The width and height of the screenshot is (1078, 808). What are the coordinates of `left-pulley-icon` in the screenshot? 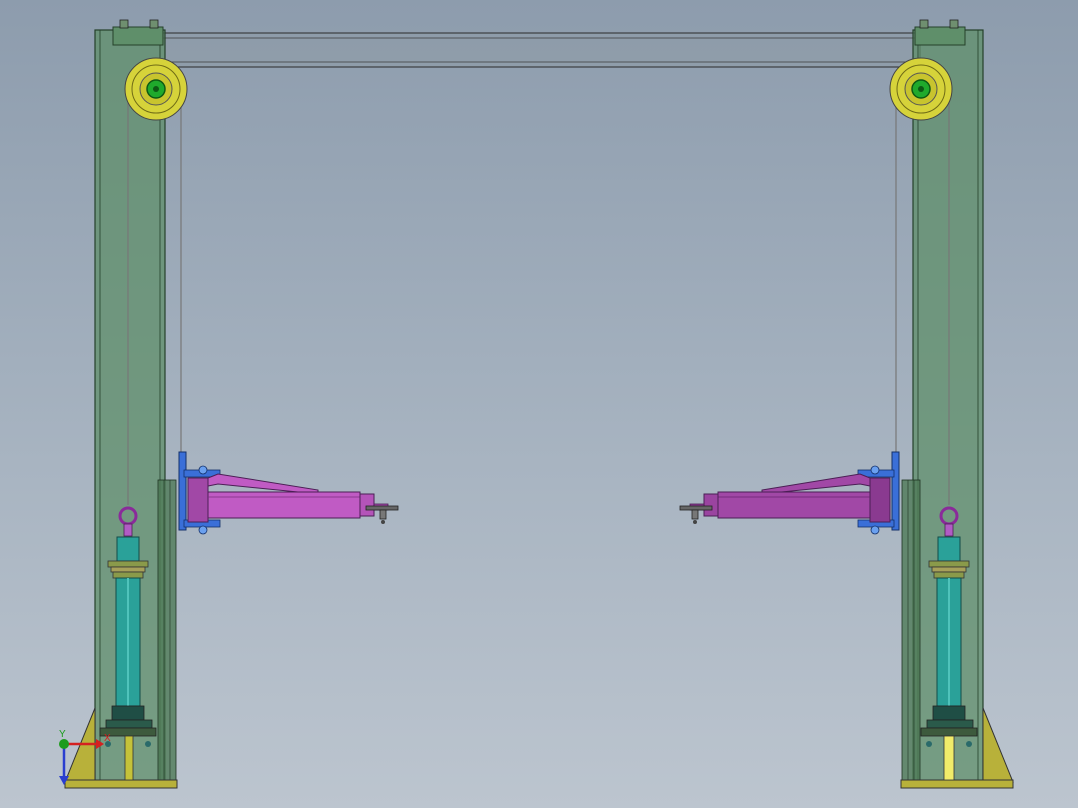 It's located at (156, 89).